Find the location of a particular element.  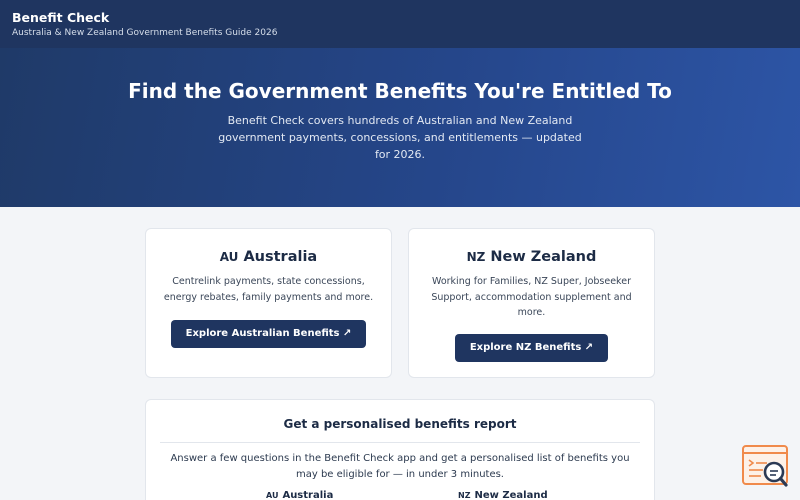

report-link-new-zealand: NZ New Zealand is located at coordinates (503, 495).